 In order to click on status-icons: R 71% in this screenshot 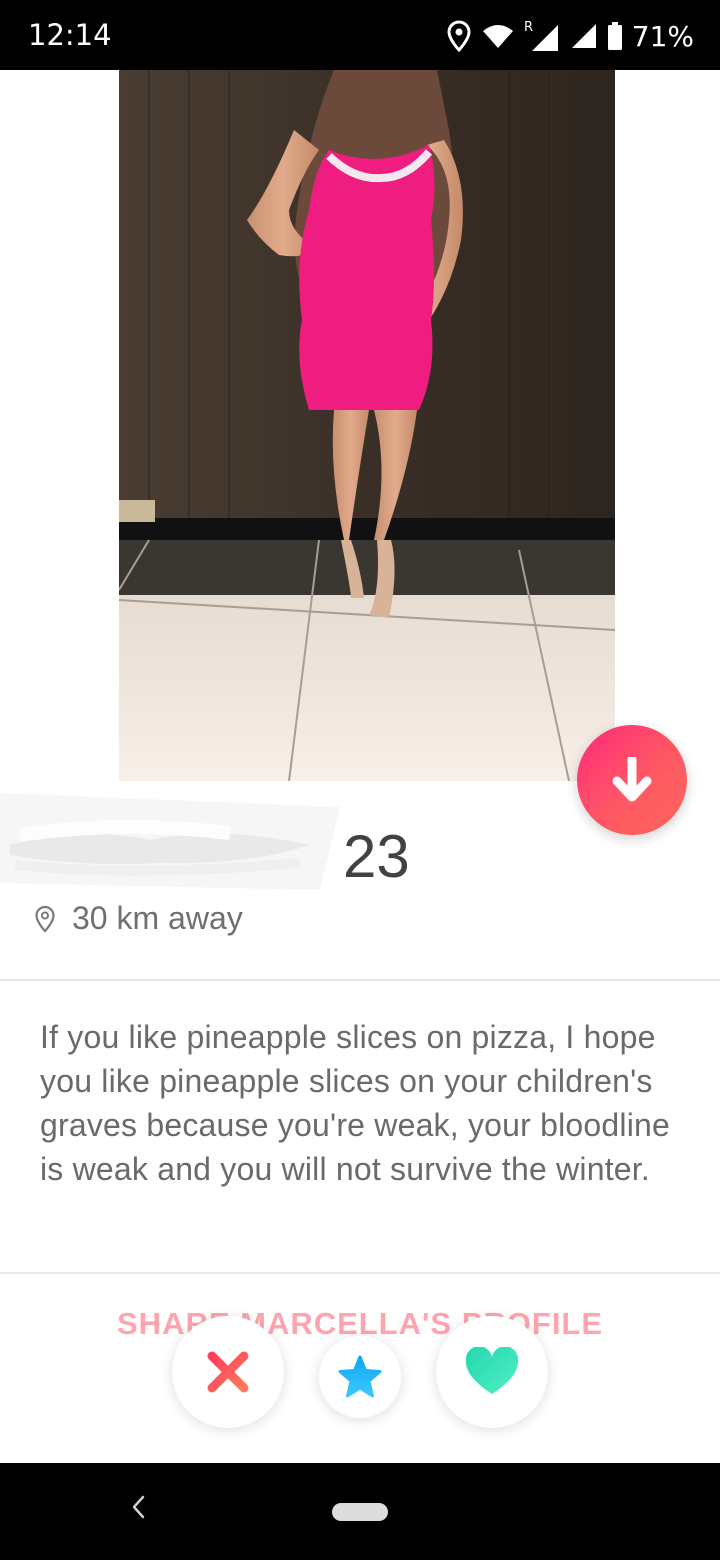, I will do `click(570, 36)`.